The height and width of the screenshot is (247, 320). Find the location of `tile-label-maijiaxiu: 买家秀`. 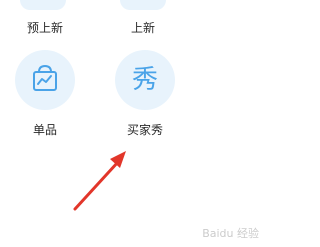

tile-label-maijiaxiu: 买家秀 is located at coordinates (144, 130).